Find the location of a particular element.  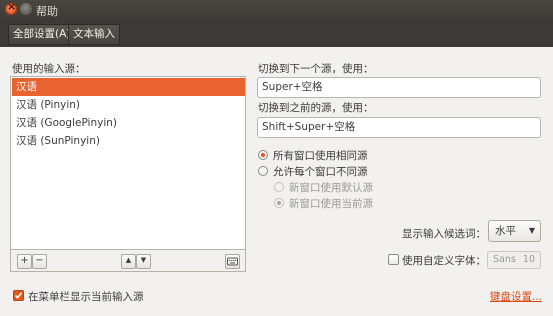

font-name: Sans is located at coordinates (504, 259).